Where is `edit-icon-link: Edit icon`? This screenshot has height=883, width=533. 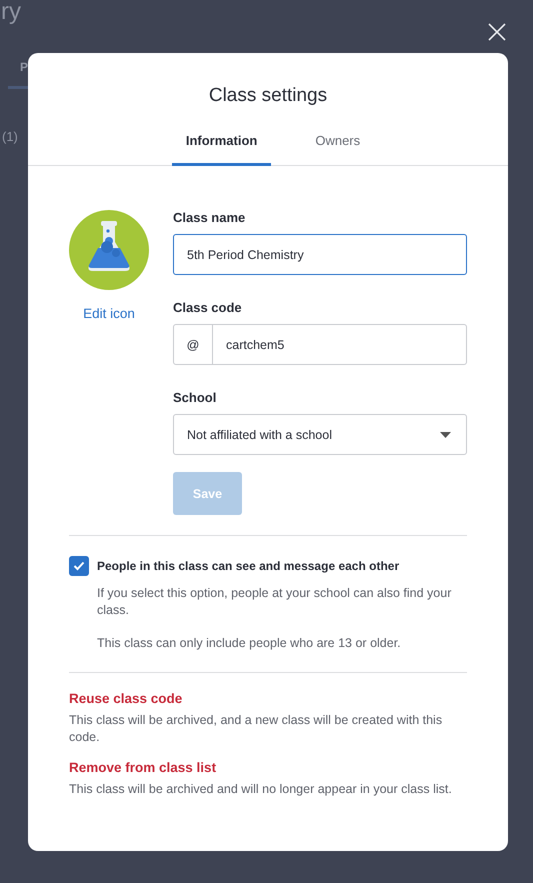
edit-icon-link: Edit icon is located at coordinates (109, 313).